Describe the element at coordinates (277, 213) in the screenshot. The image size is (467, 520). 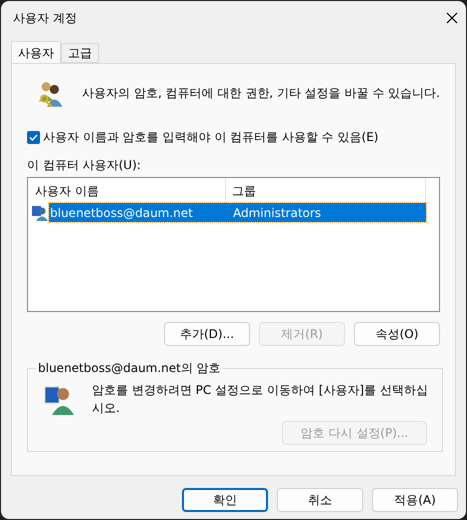
I see `table-cell-text: Administrators` at that location.